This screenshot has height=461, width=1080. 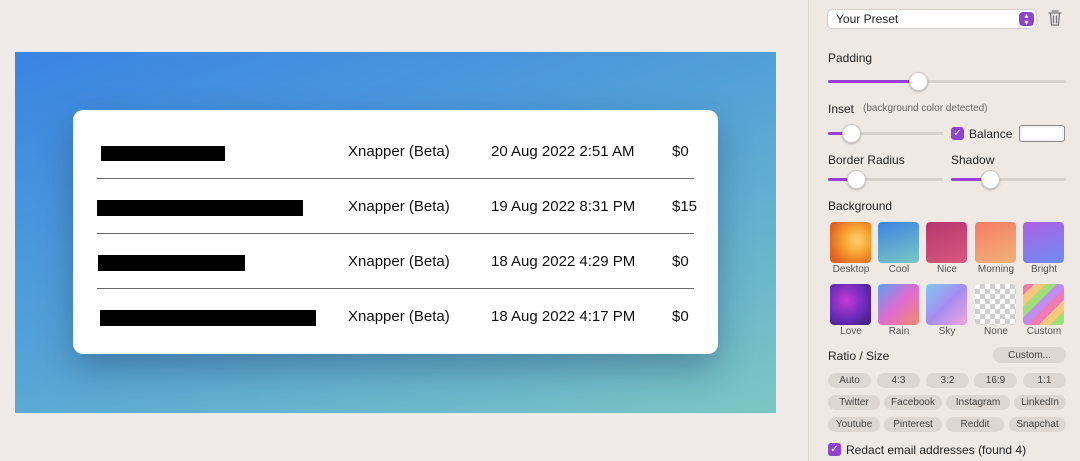 I want to click on bg-tile-rain, so click(x=898, y=304).